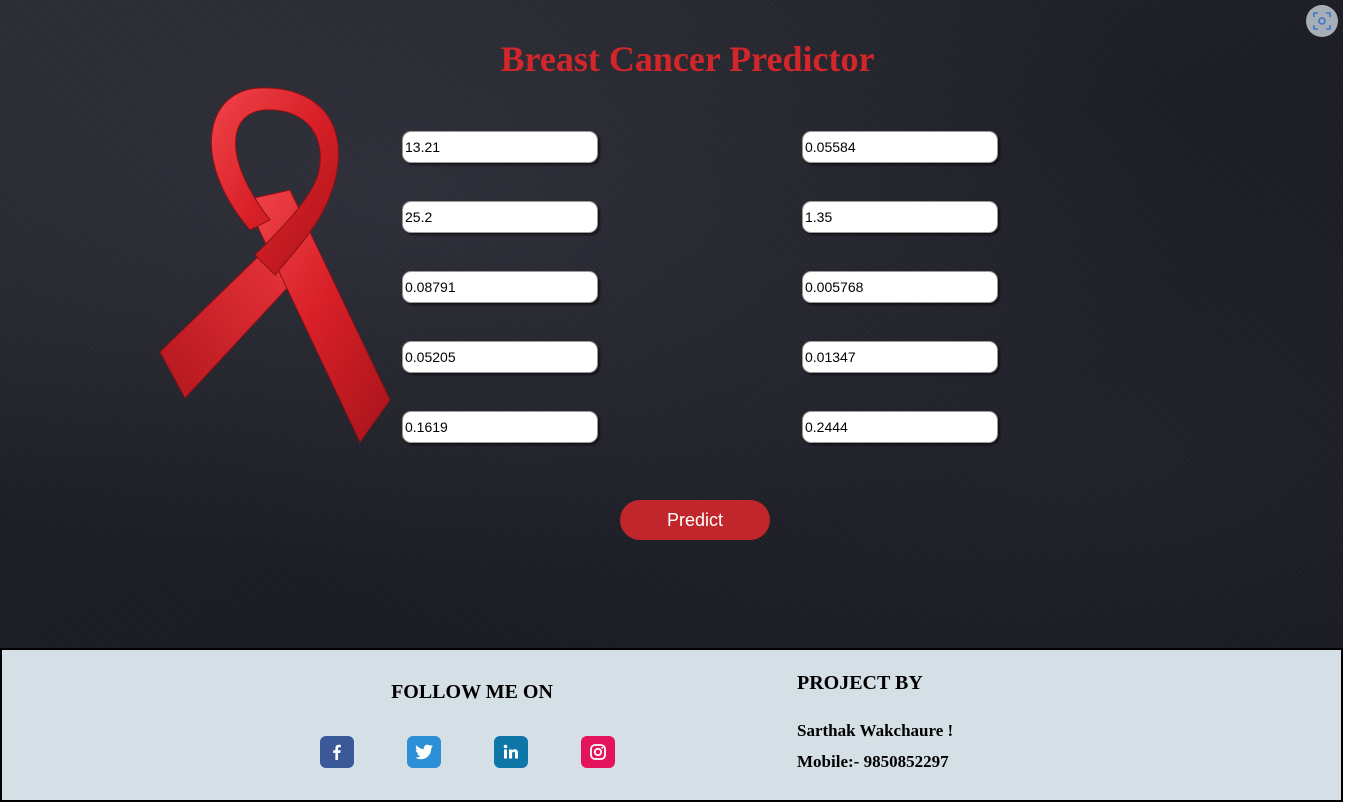  What do you see at coordinates (873, 761) in the screenshot?
I see `mobile-number: Mobile:- 9850852297` at bounding box center [873, 761].